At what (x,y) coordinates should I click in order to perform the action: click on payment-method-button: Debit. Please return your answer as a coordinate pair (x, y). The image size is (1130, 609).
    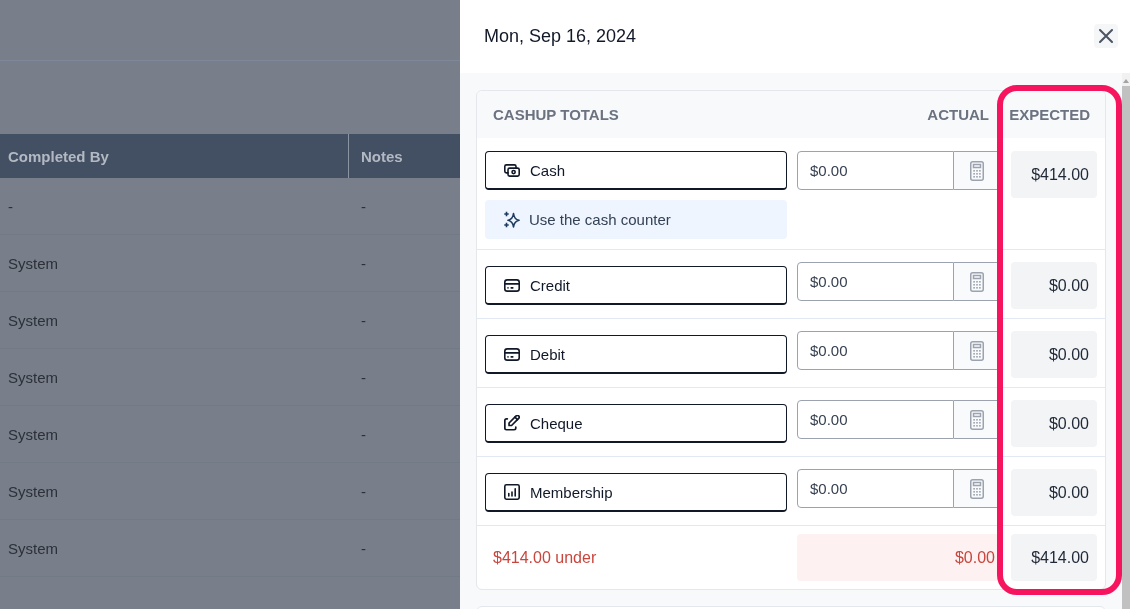
    Looking at the image, I should click on (636, 354).